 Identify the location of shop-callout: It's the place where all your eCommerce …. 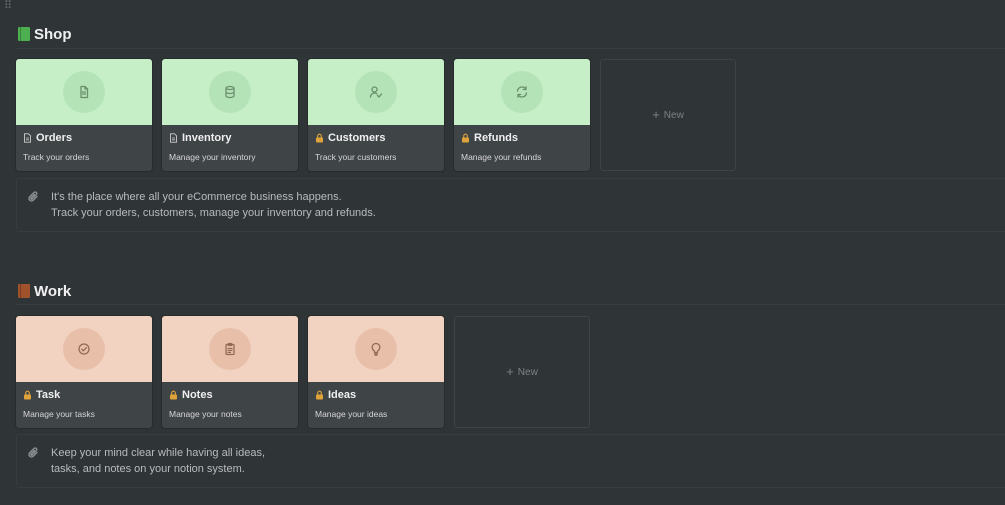
(510, 205).